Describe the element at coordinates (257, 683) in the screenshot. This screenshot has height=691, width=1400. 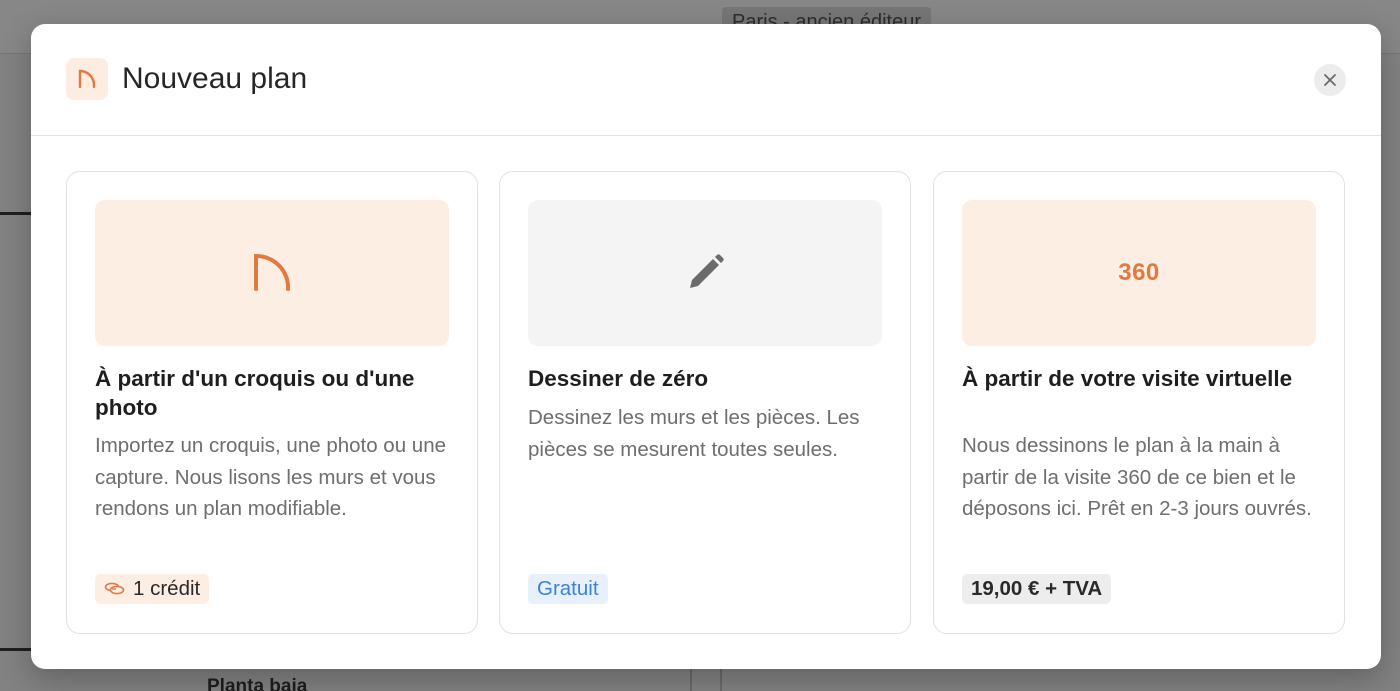
I see `background-floor-label: Planta baja` at that location.